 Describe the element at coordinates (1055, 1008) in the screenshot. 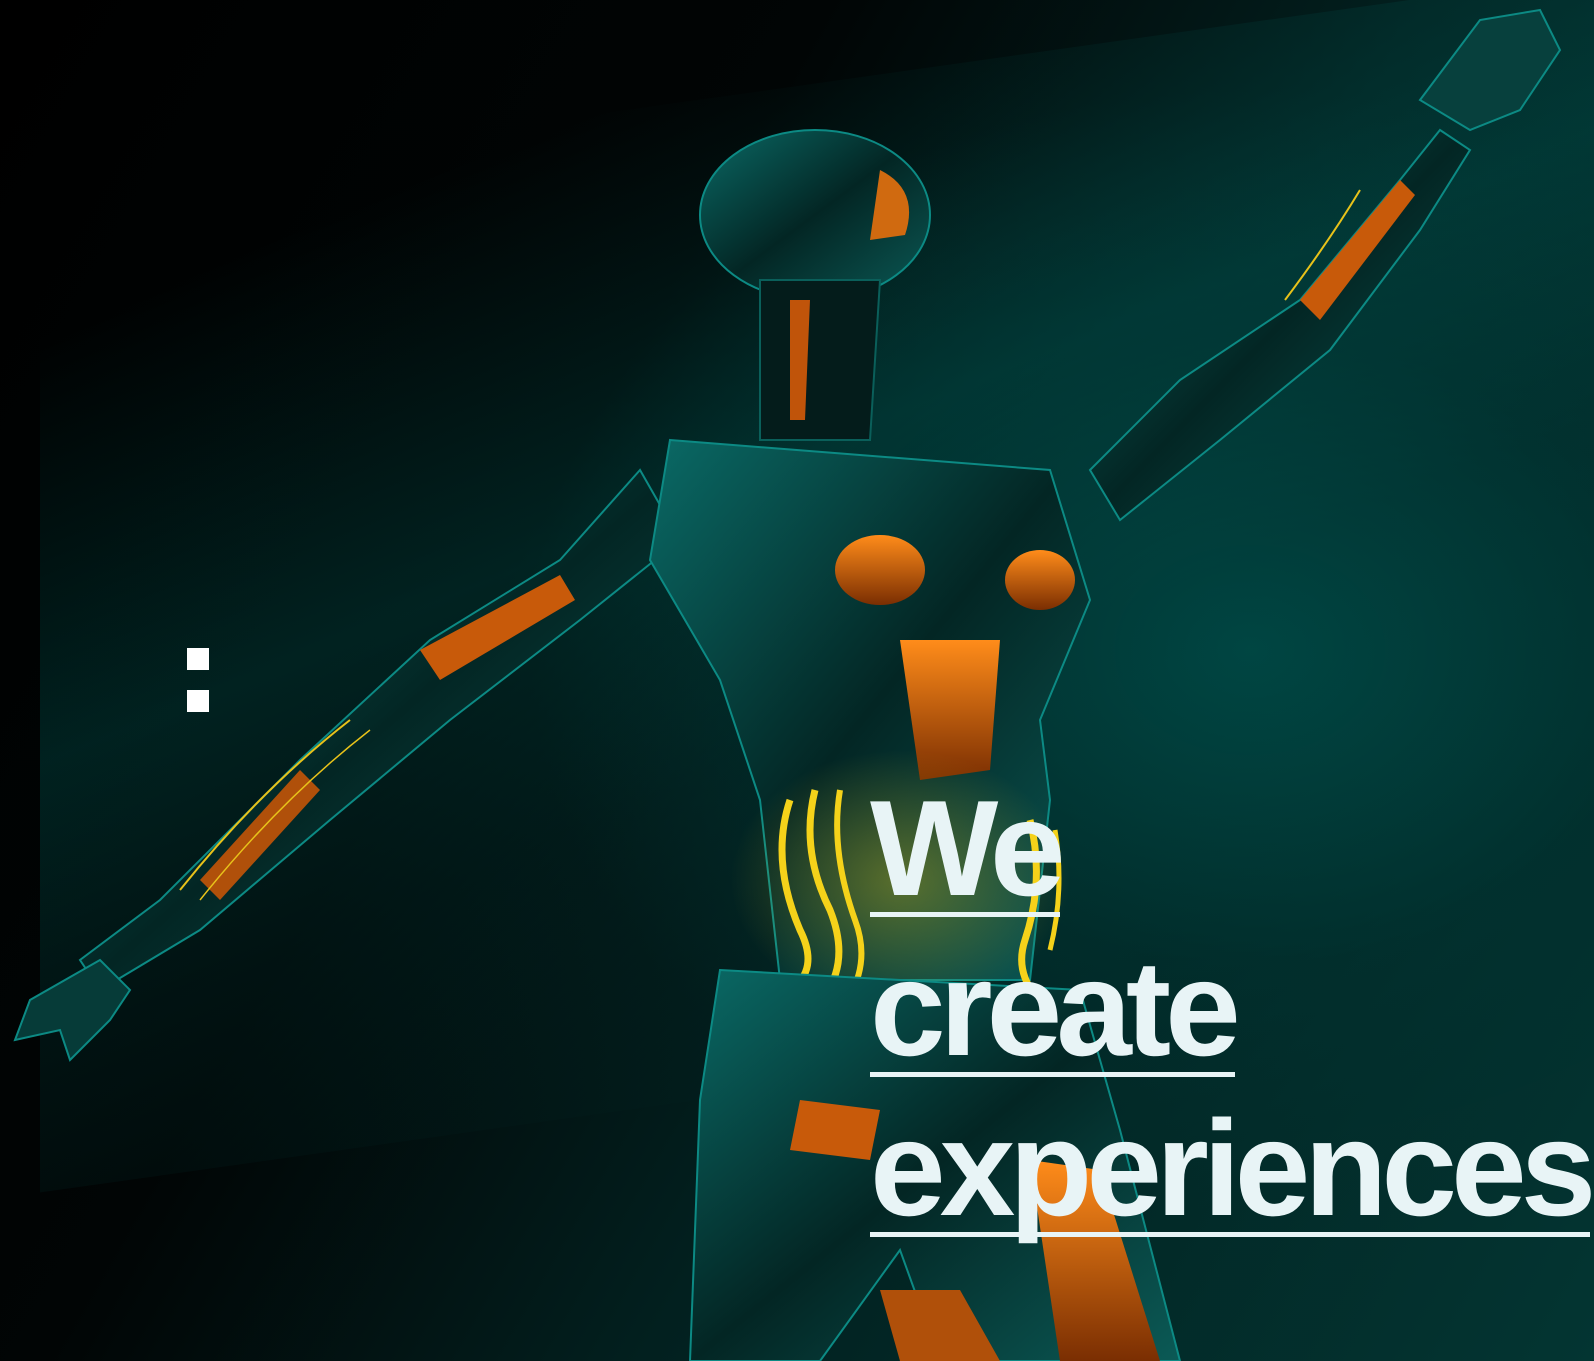

I see `headline-line-2: create` at that location.